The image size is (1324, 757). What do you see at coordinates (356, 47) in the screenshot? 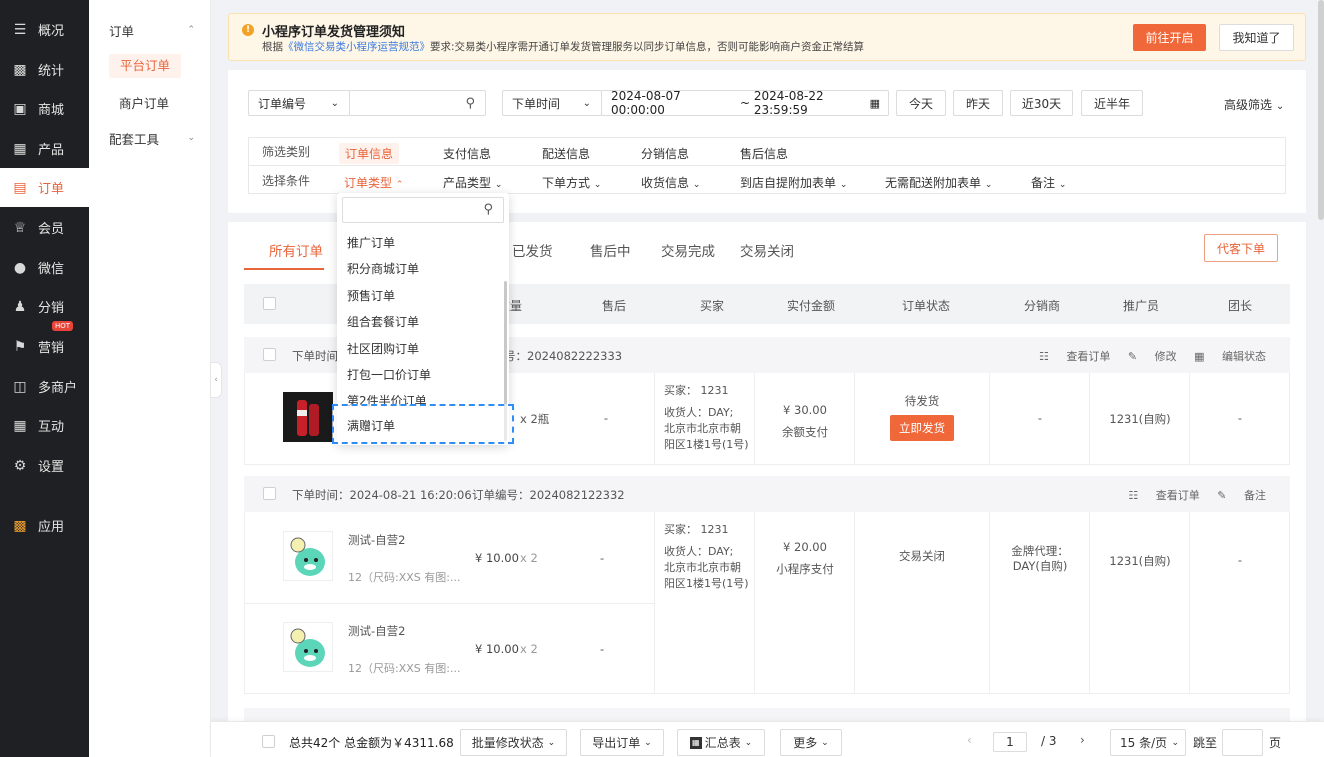
I see `rules-link: 《微信交易类小程序运营规范》` at bounding box center [356, 47].